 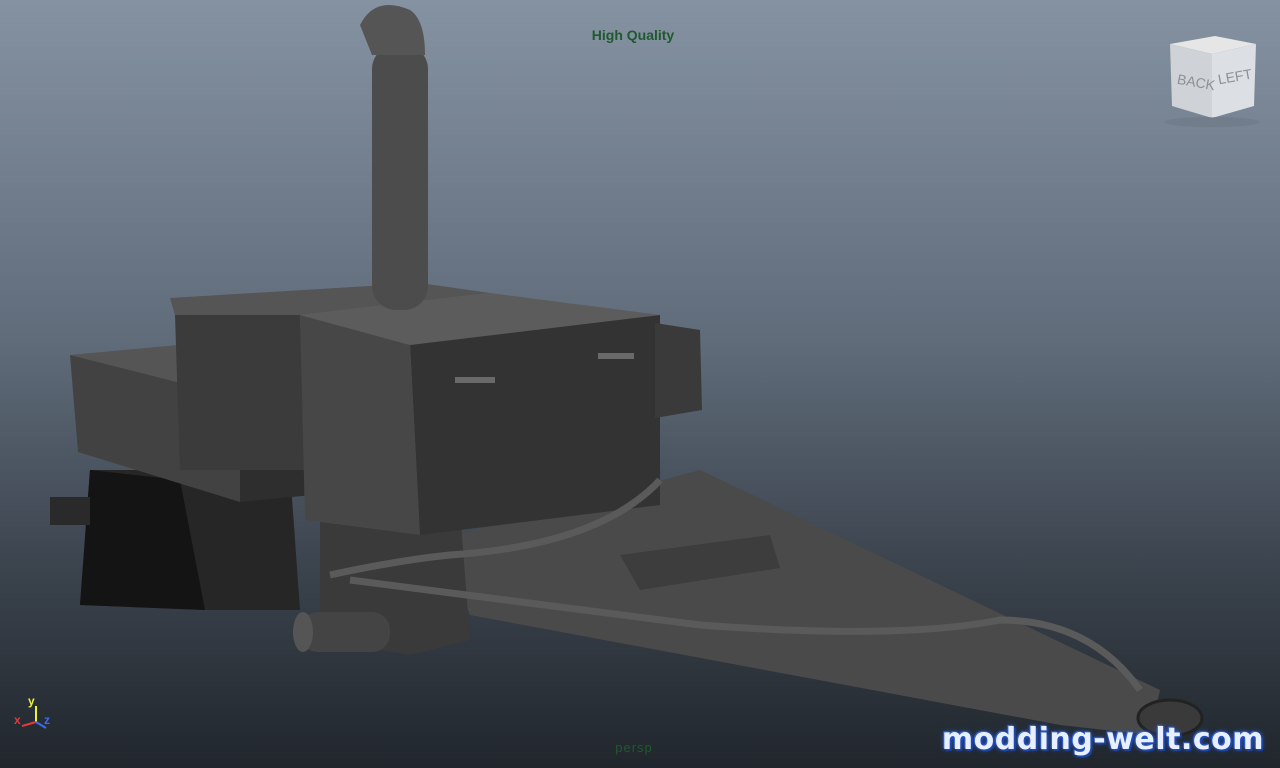 What do you see at coordinates (535, 425) in the screenshot?
I see `engine-box-front` at bounding box center [535, 425].